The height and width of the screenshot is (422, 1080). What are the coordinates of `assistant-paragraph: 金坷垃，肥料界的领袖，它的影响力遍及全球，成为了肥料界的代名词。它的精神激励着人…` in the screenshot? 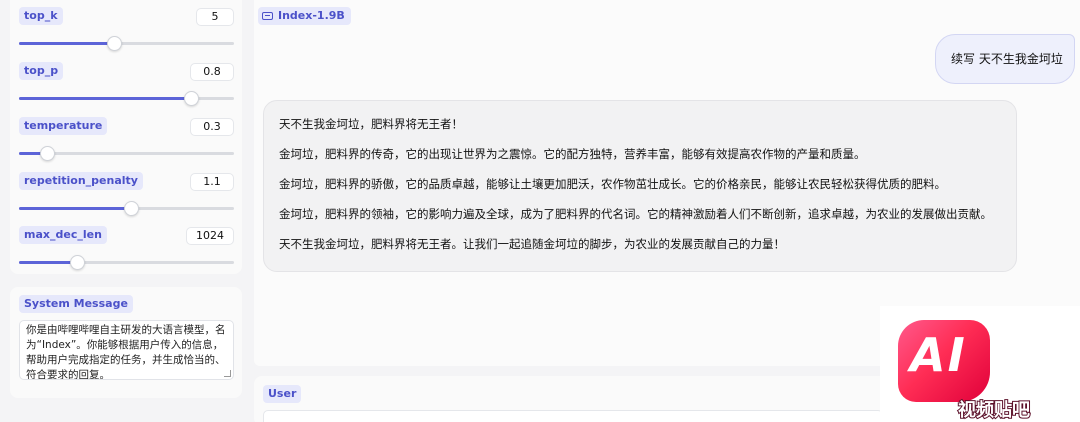 It's located at (635, 214).